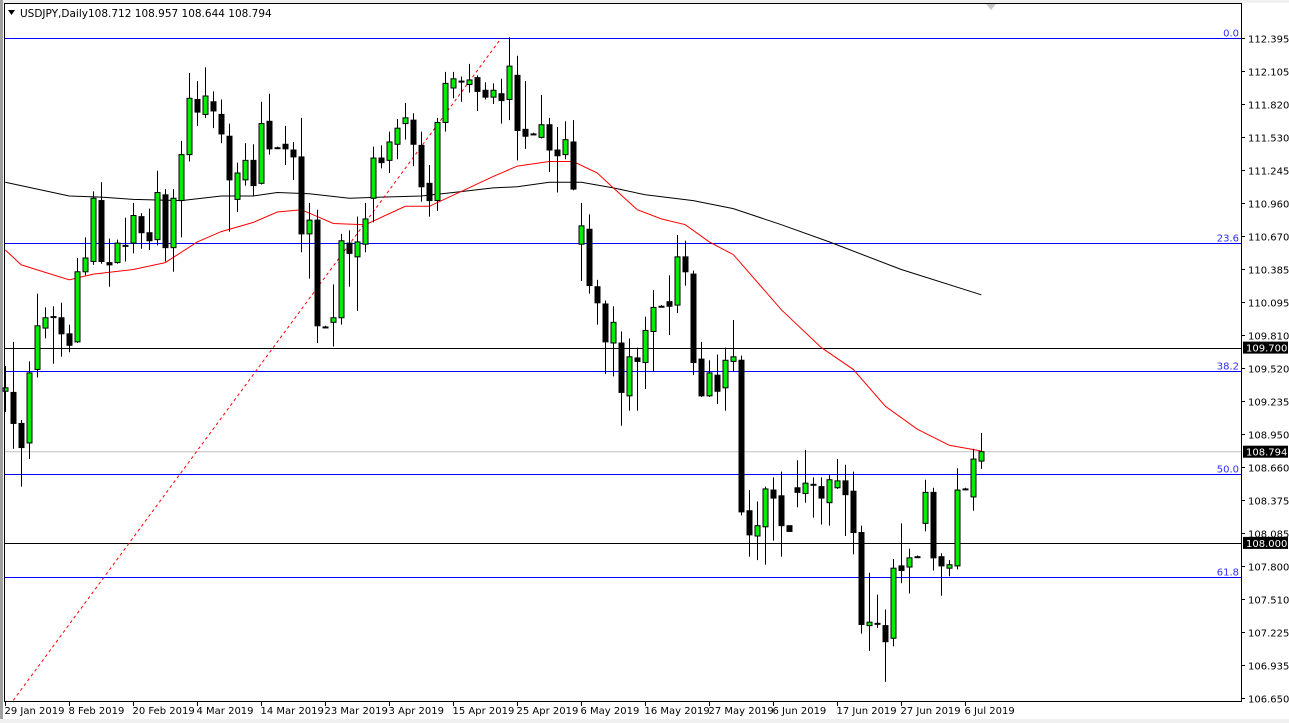 Image resolution: width=1289 pixels, height=723 pixels. Describe the element at coordinates (1268, 205) in the screenshot. I see `price-tick-label: 110.960` at that location.